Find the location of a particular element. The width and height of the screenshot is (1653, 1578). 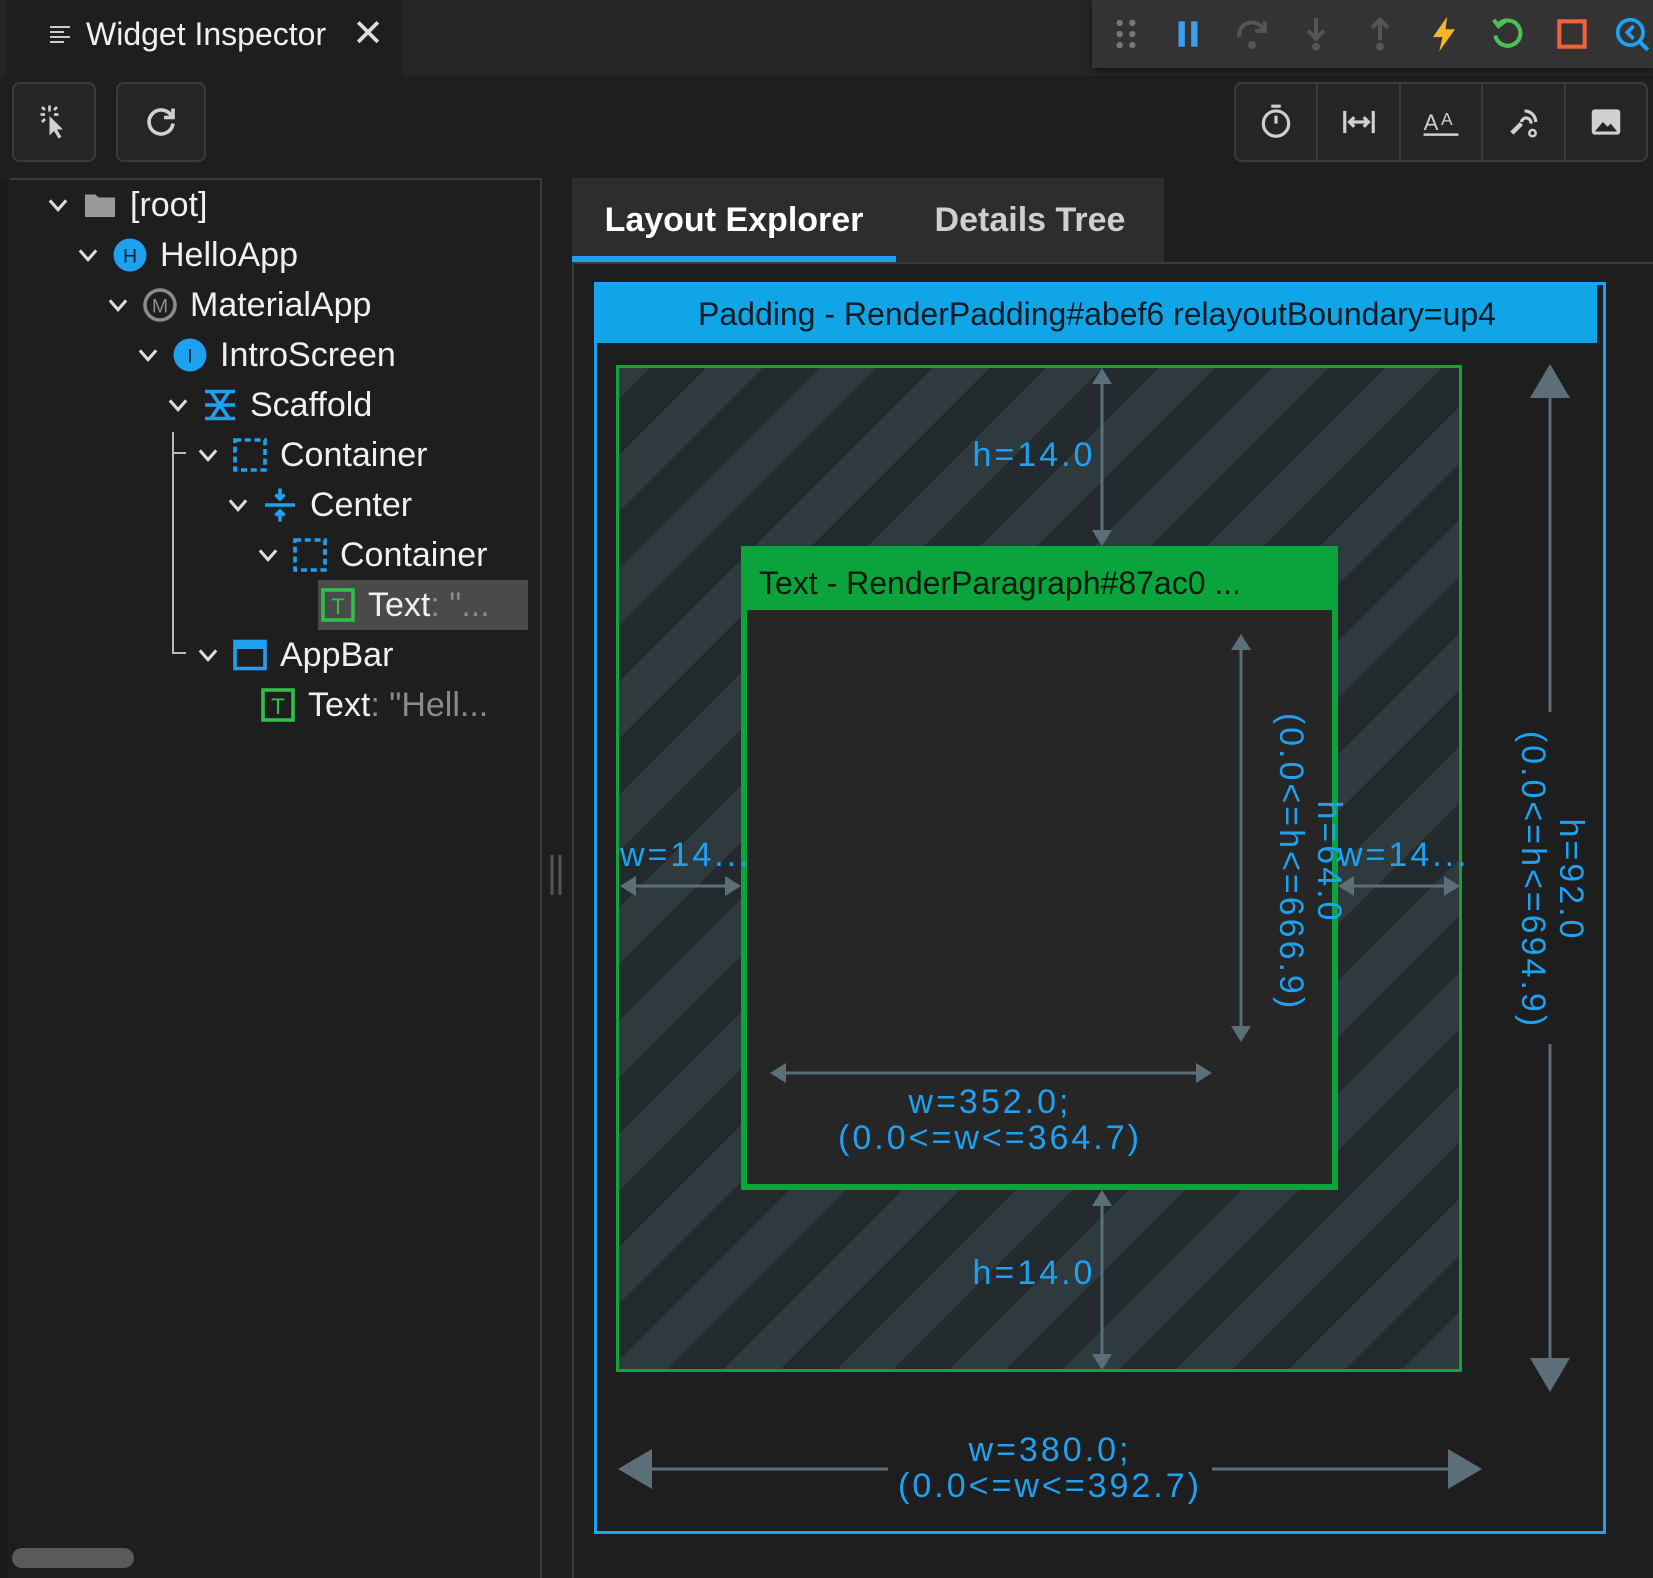

select-cursor-icon is located at coordinates (51, 122).